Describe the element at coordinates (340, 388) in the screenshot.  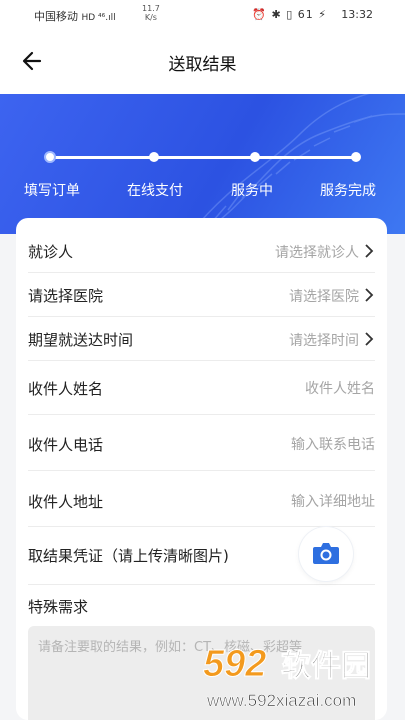
I see `recipient-name-input: 收件人姓名` at that location.